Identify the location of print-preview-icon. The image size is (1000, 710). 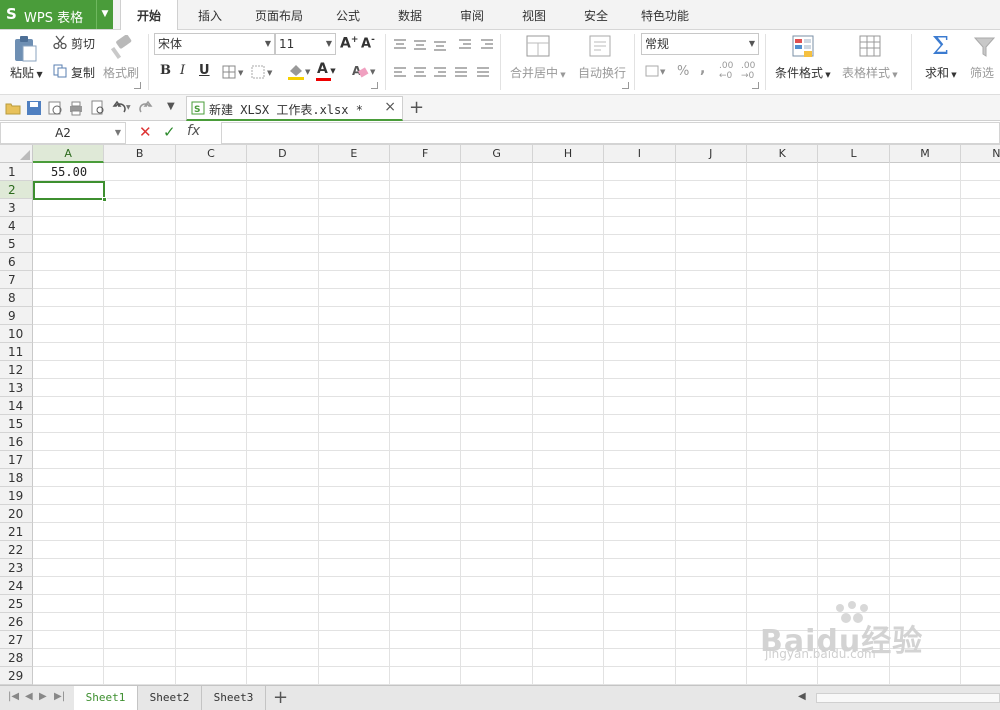
(98, 108).